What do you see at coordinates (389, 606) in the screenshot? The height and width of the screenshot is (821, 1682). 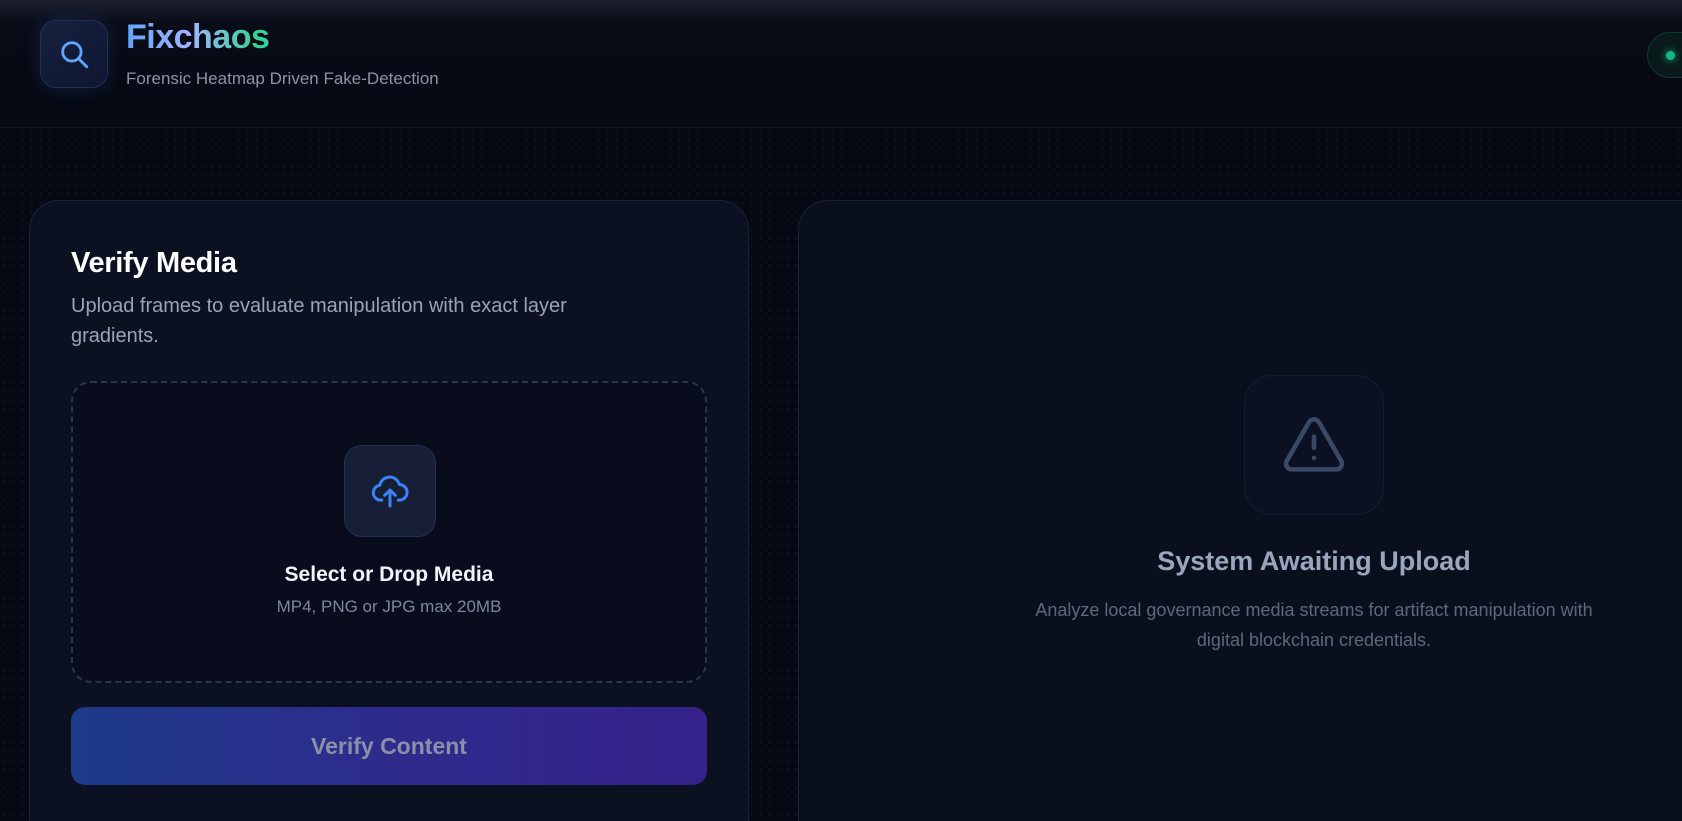 I see `dropzone-hint: MP4, PNG or JPG max 20MB` at bounding box center [389, 606].